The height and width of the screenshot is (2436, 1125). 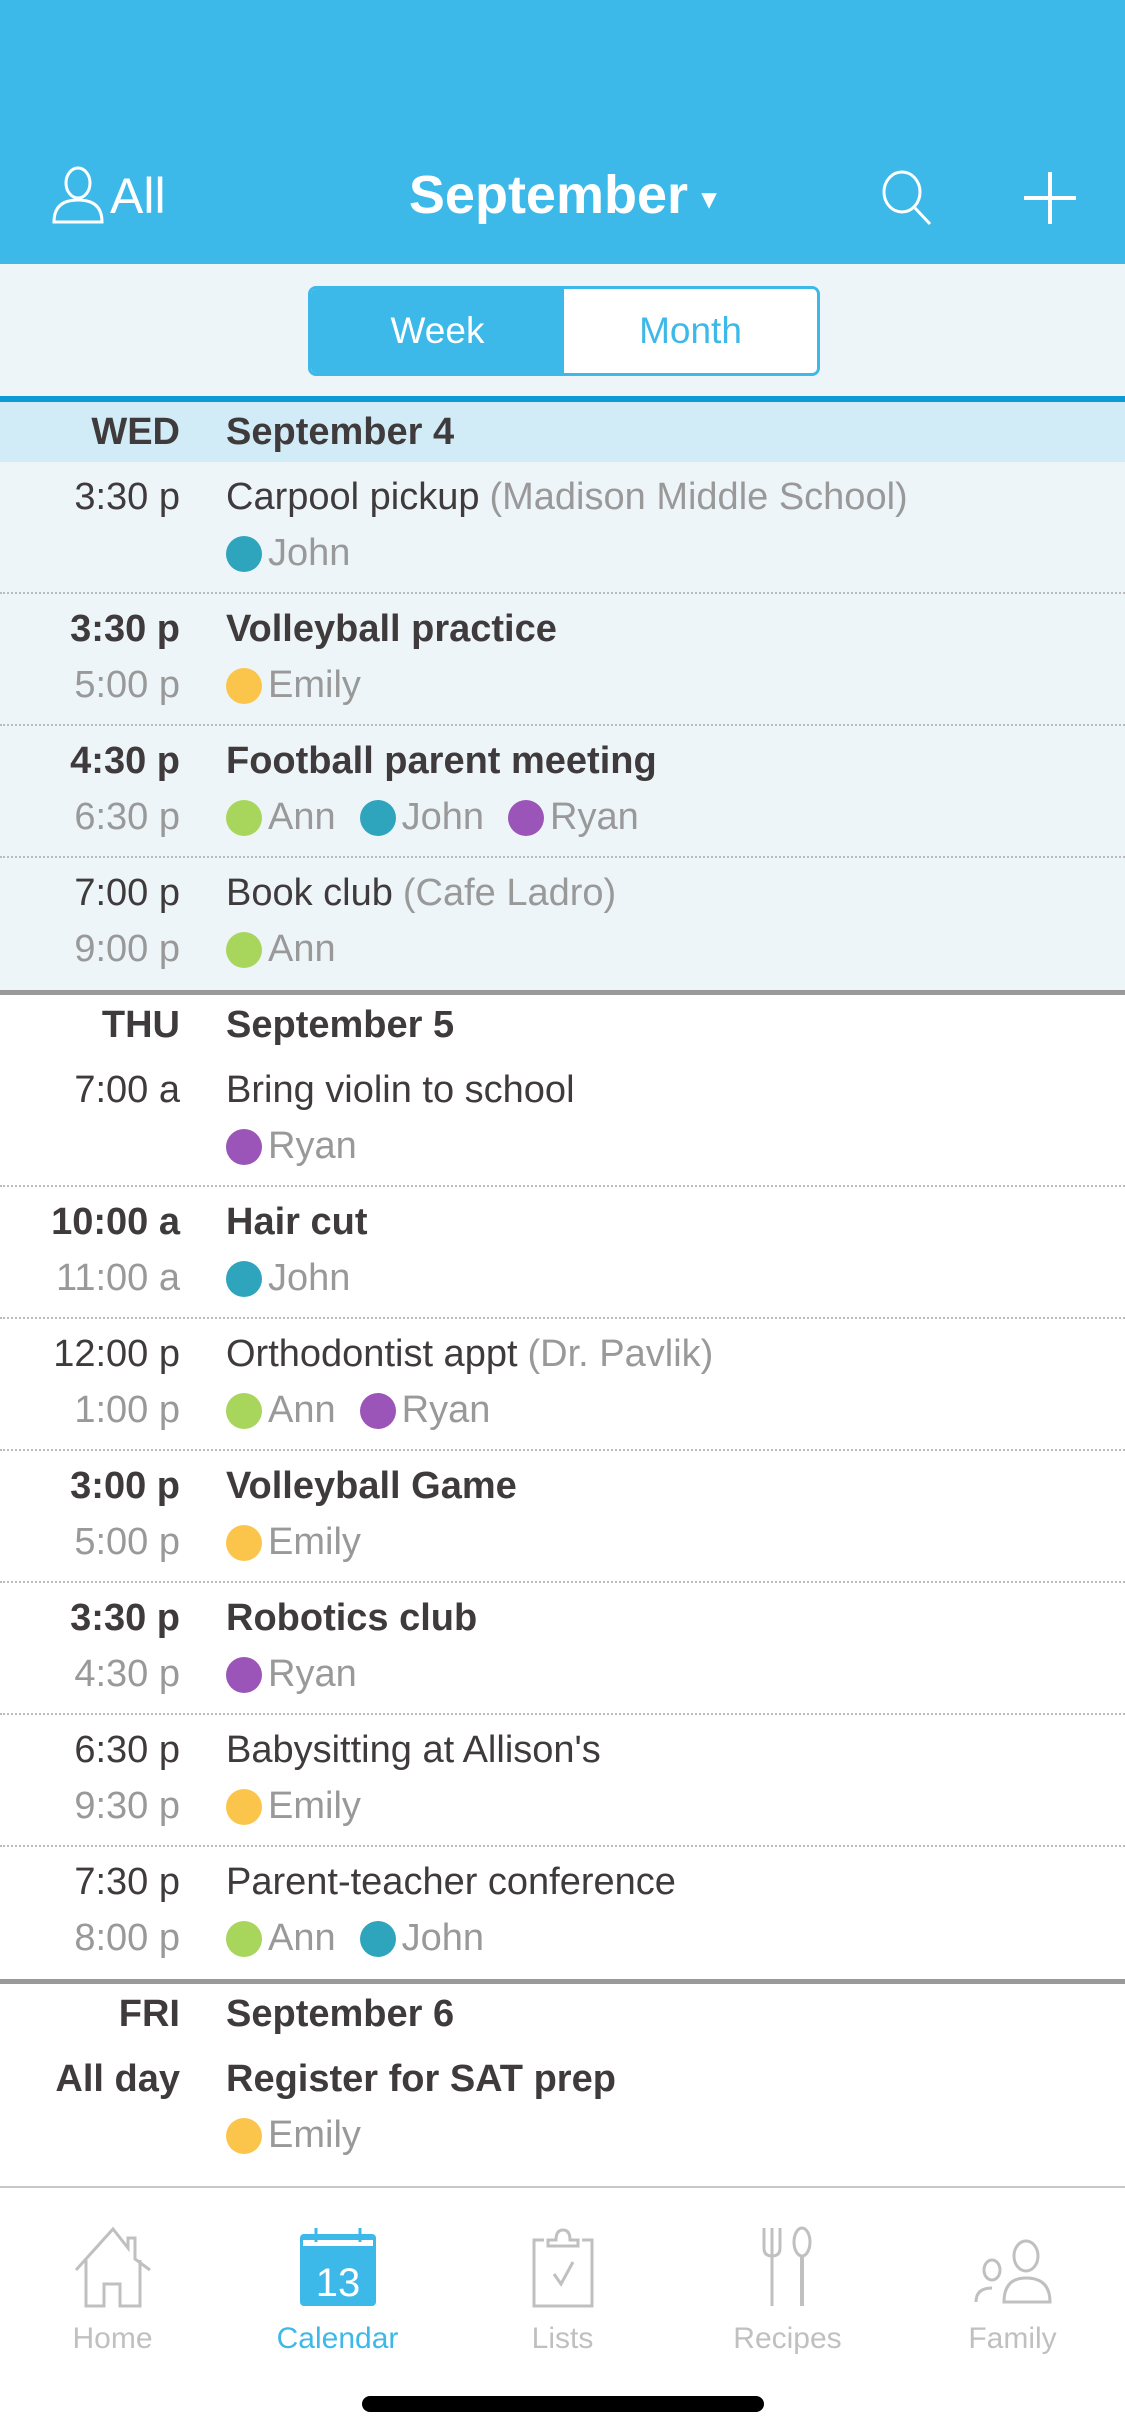 I want to click on event-end-time: 8:00 p, so click(x=127, y=1938).